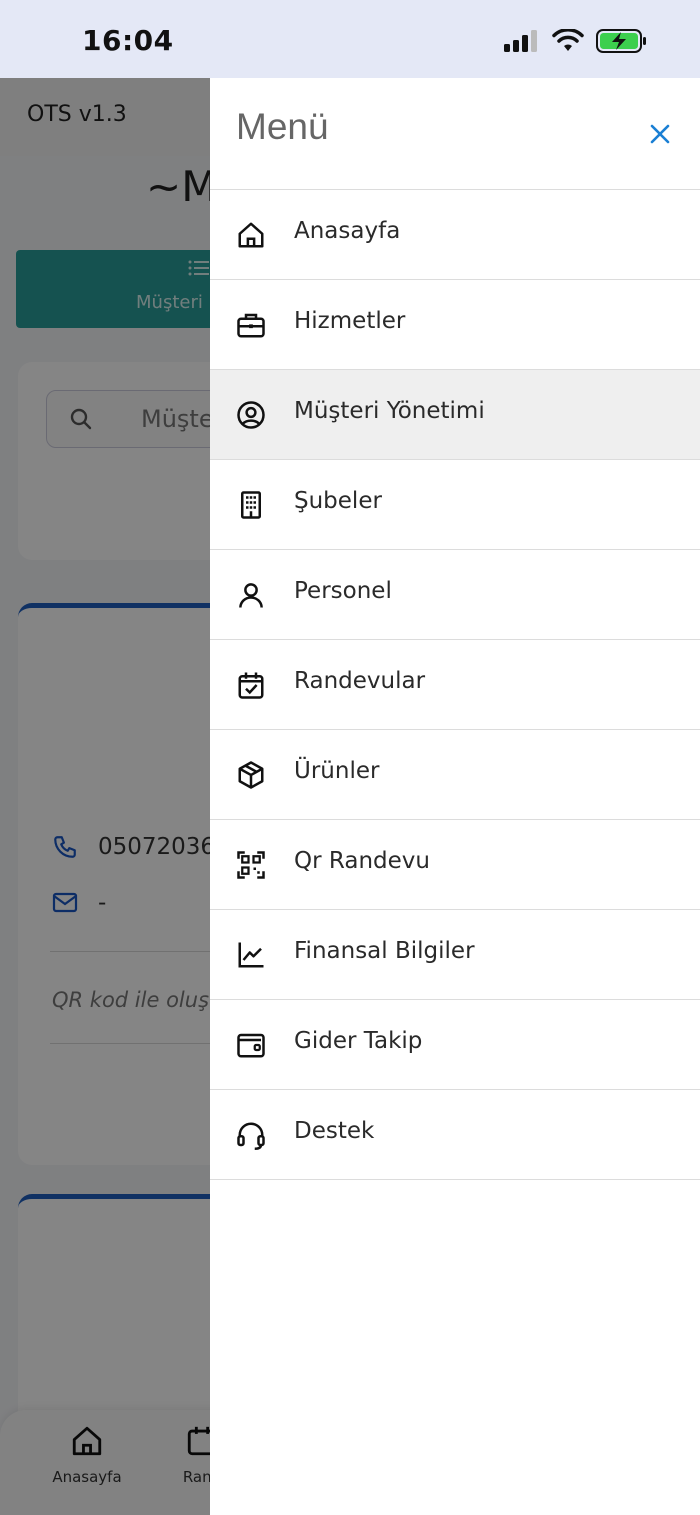 Image resolution: width=700 pixels, height=1515 pixels. What do you see at coordinates (362, 861) in the screenshot?
I see `menu-item-label: Qr Randevu` at bounding box center [362, 861].